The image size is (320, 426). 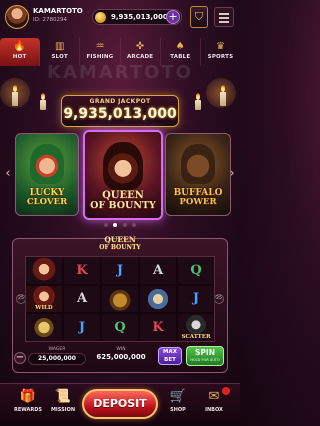 What do you see at coordinates (139, 17) in the screenshot?
I see `coin-amount: 9,935,013,000` at bounding box center [139, 17].